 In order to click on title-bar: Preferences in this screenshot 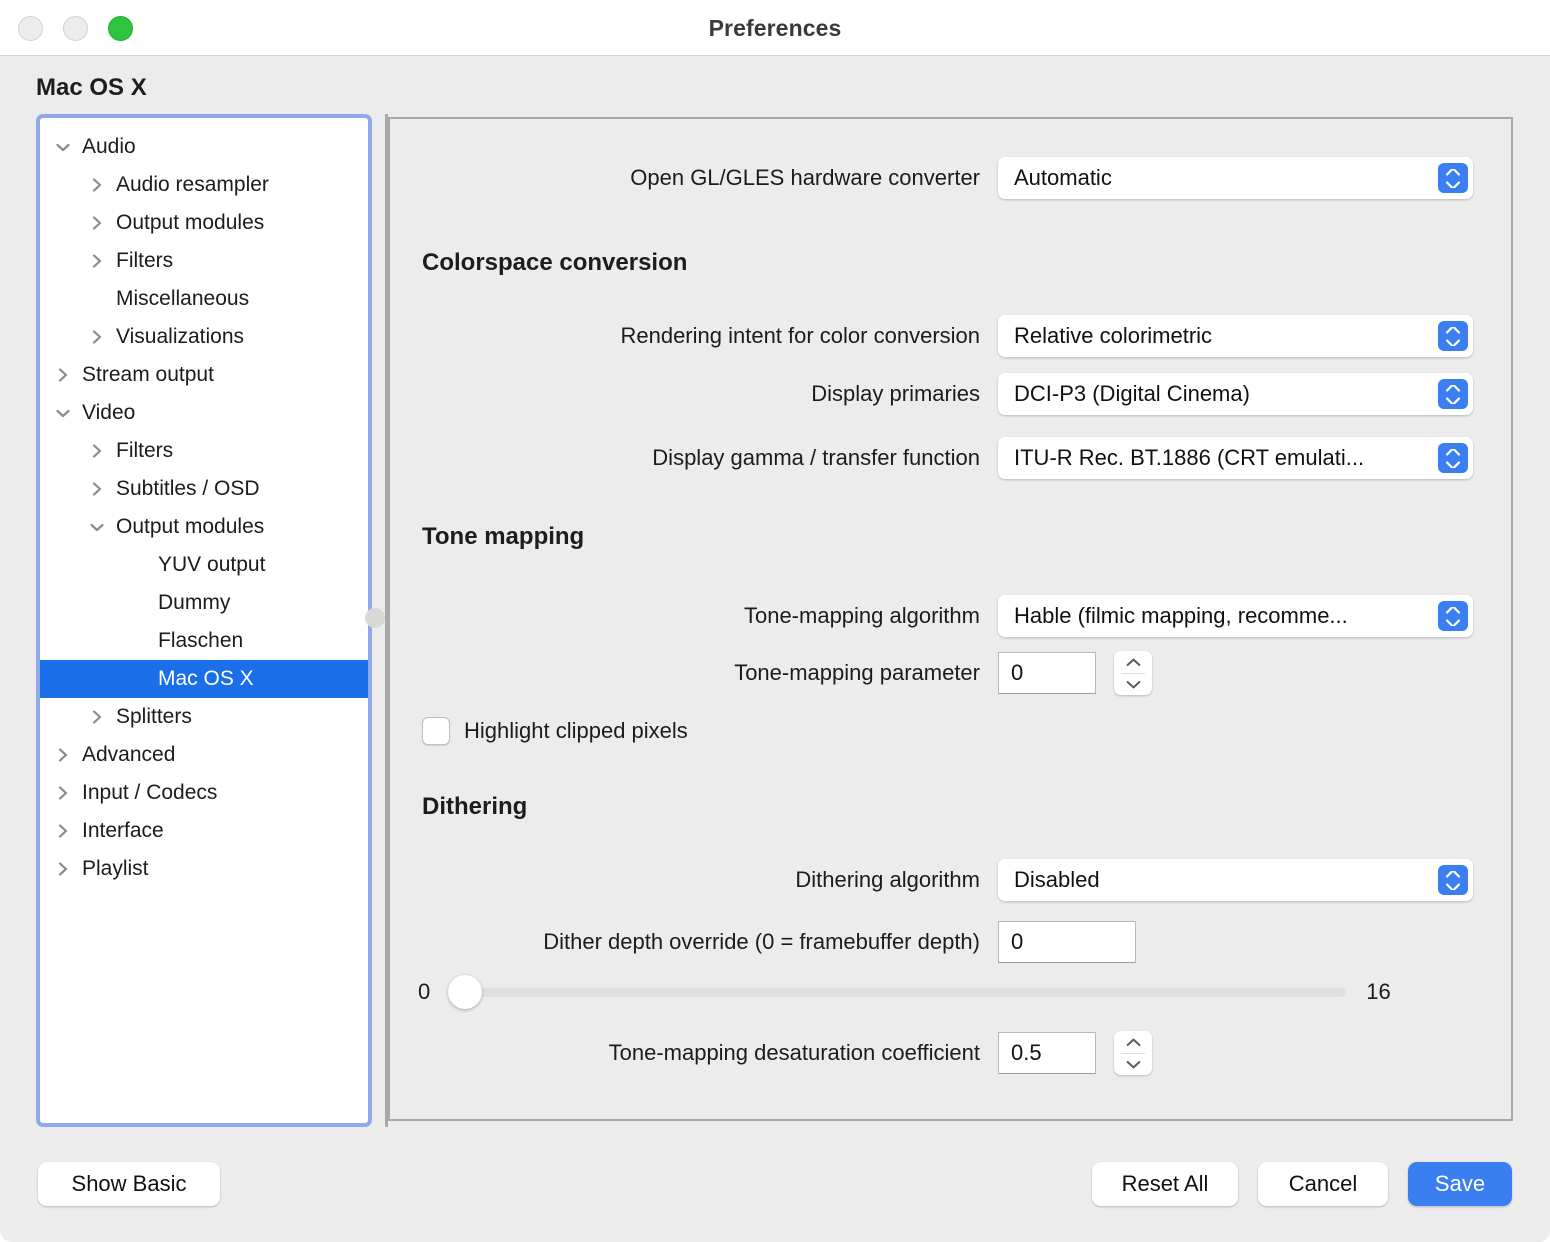, I will do `click(775, 28)`.